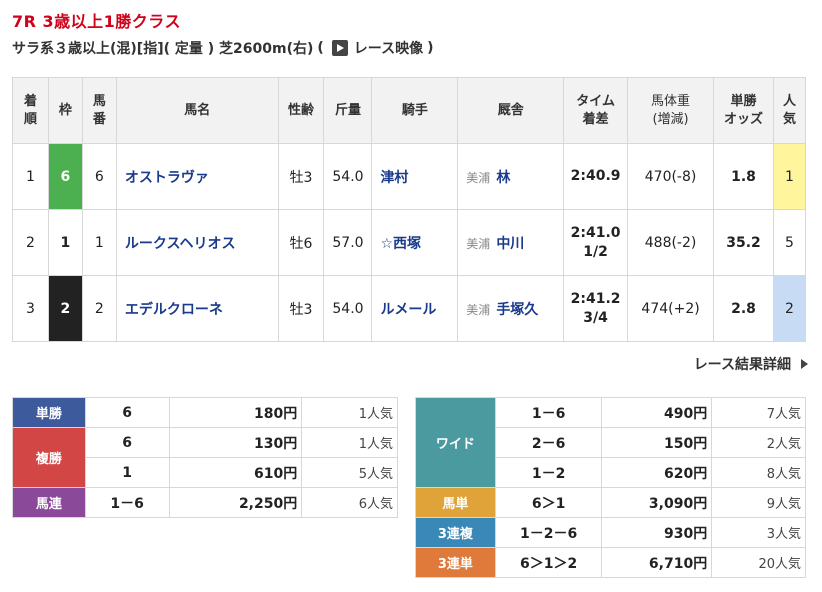  Describe the element at coordinates (320, 48) in the screenshot. I see `paren-open: (` at that location.